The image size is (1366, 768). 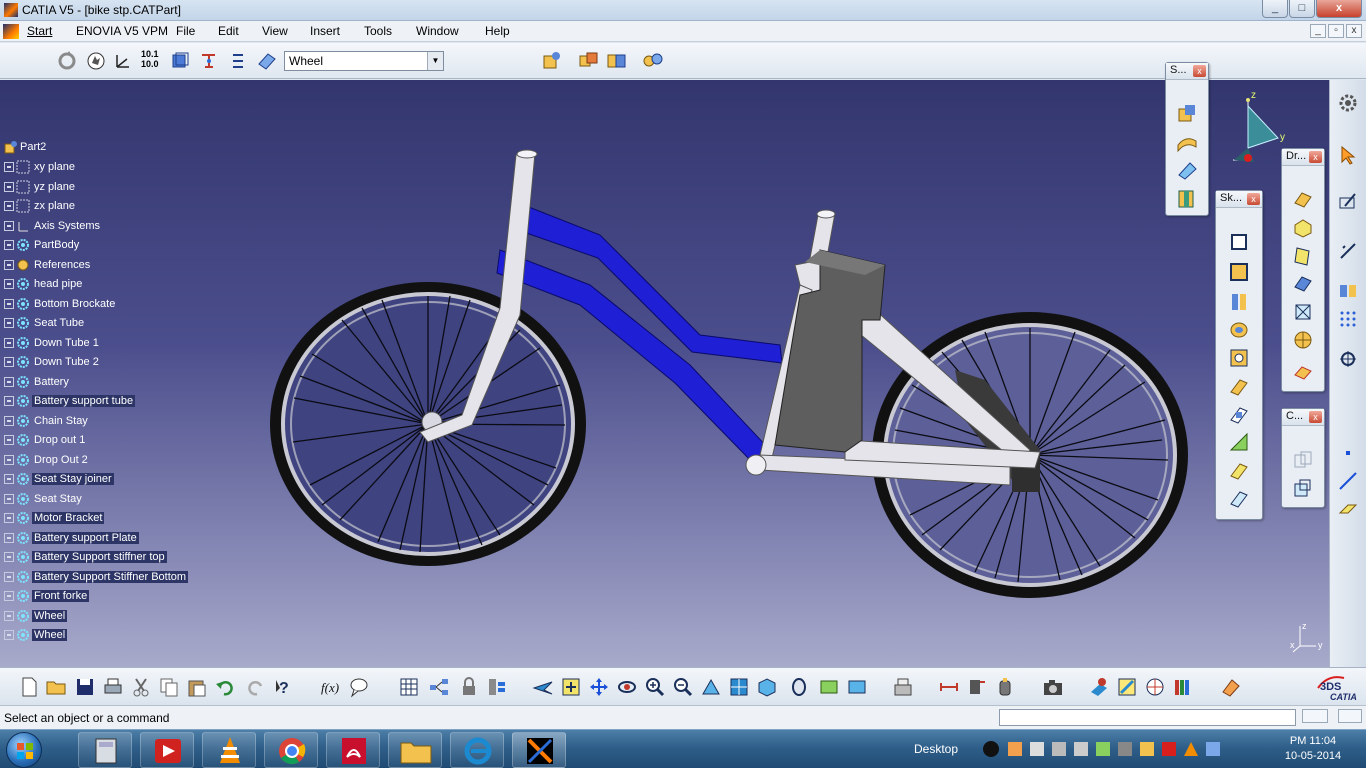 I want to click on menu-edit: Edit, so click(x=228, y=31).